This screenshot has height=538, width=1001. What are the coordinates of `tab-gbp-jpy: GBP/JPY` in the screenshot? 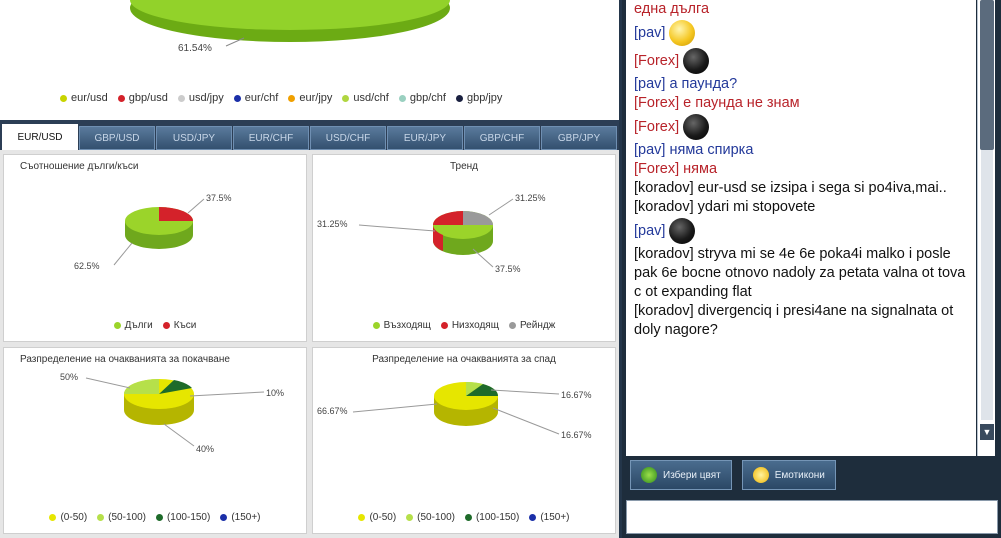 It's located at (579, 138).